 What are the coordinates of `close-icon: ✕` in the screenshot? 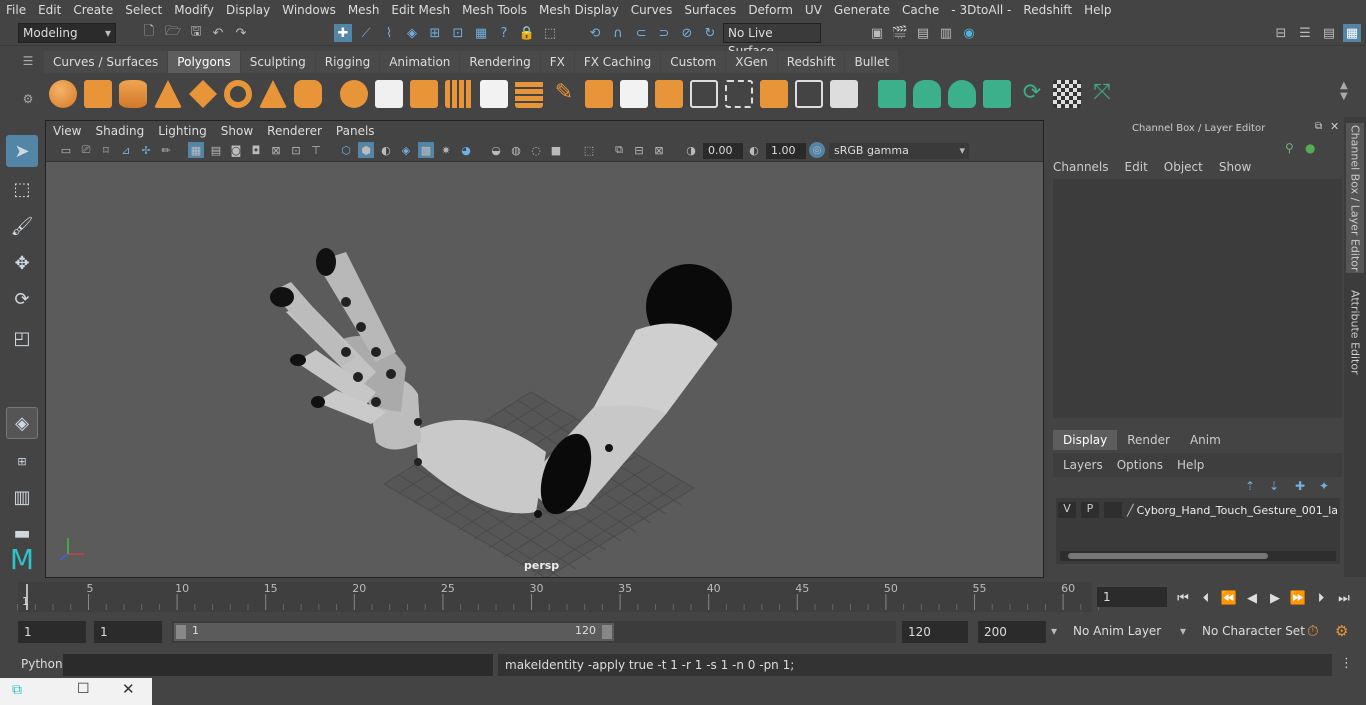 It's located at (1334, 126).